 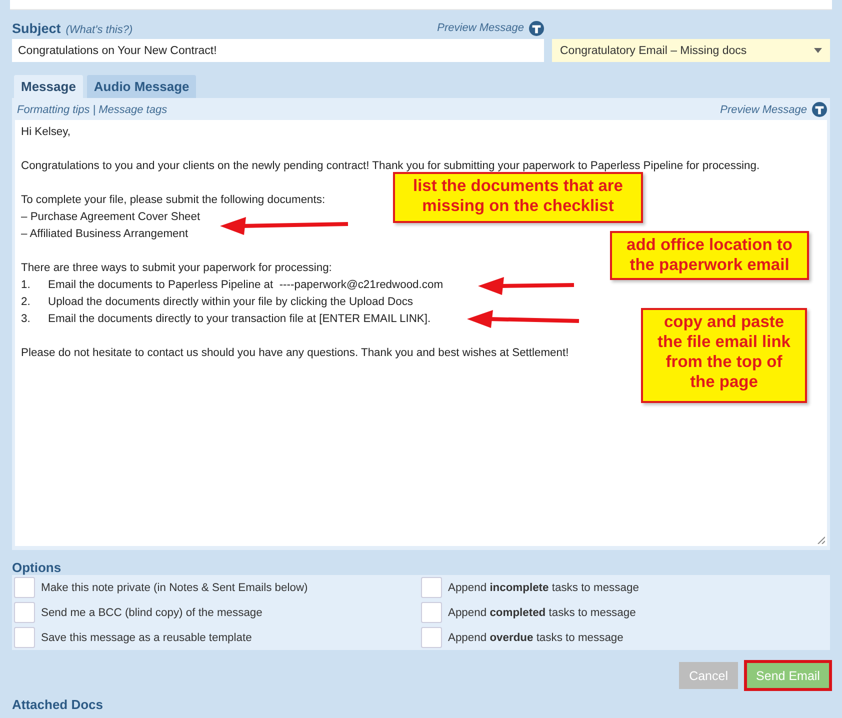 I want to click on message-line: There are three ways to submit your paperwork for processing:, so click(x=176, y=268).